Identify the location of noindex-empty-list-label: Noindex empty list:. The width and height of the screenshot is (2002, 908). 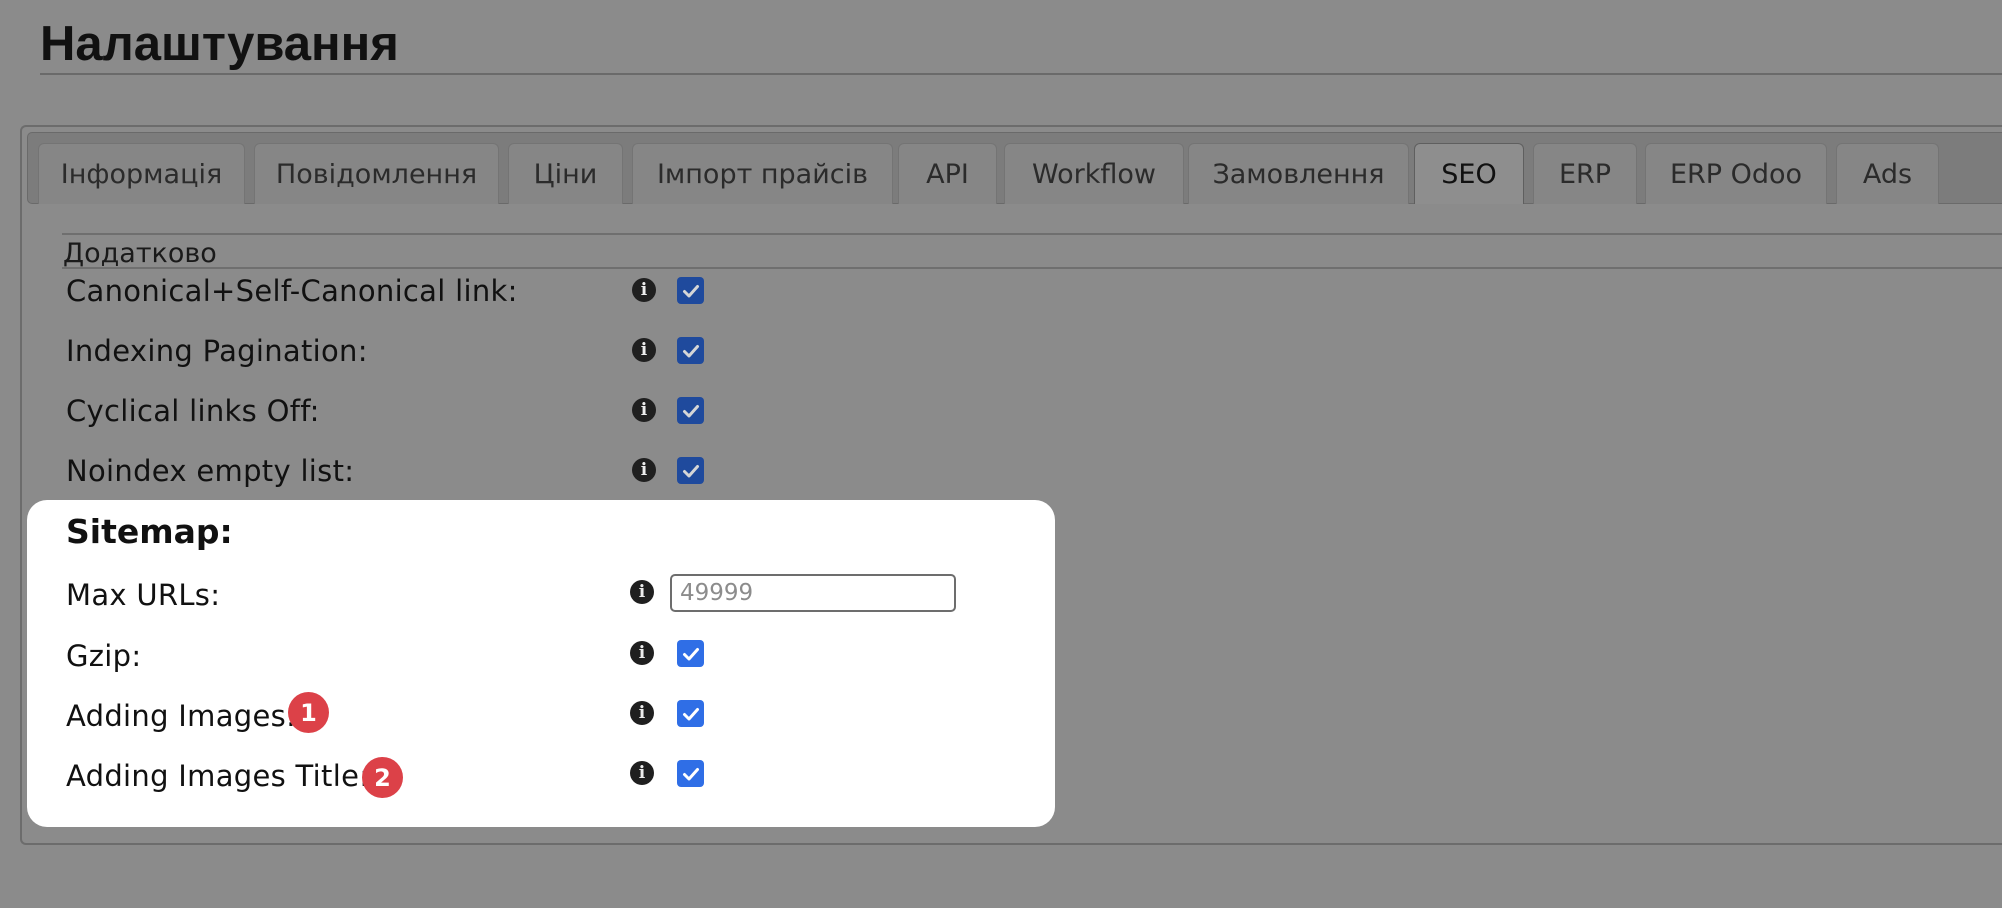
(210, 471).